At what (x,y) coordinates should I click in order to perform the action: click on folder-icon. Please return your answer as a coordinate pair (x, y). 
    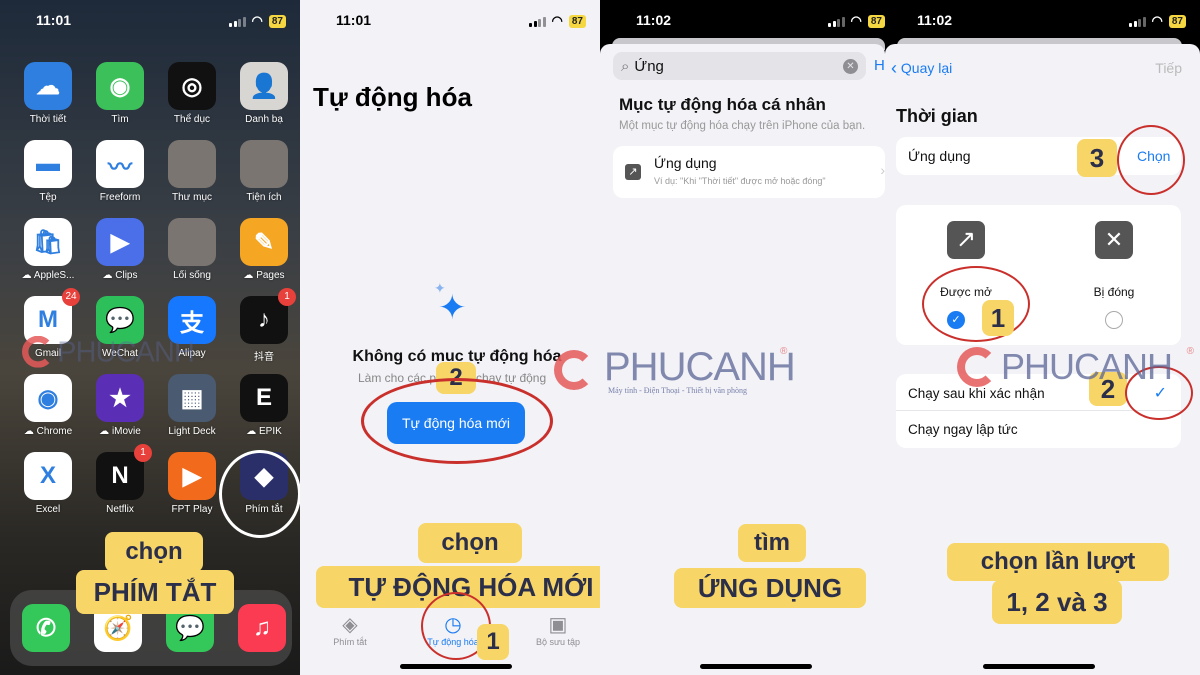
    Looking at the image, I should click on (192, 164).